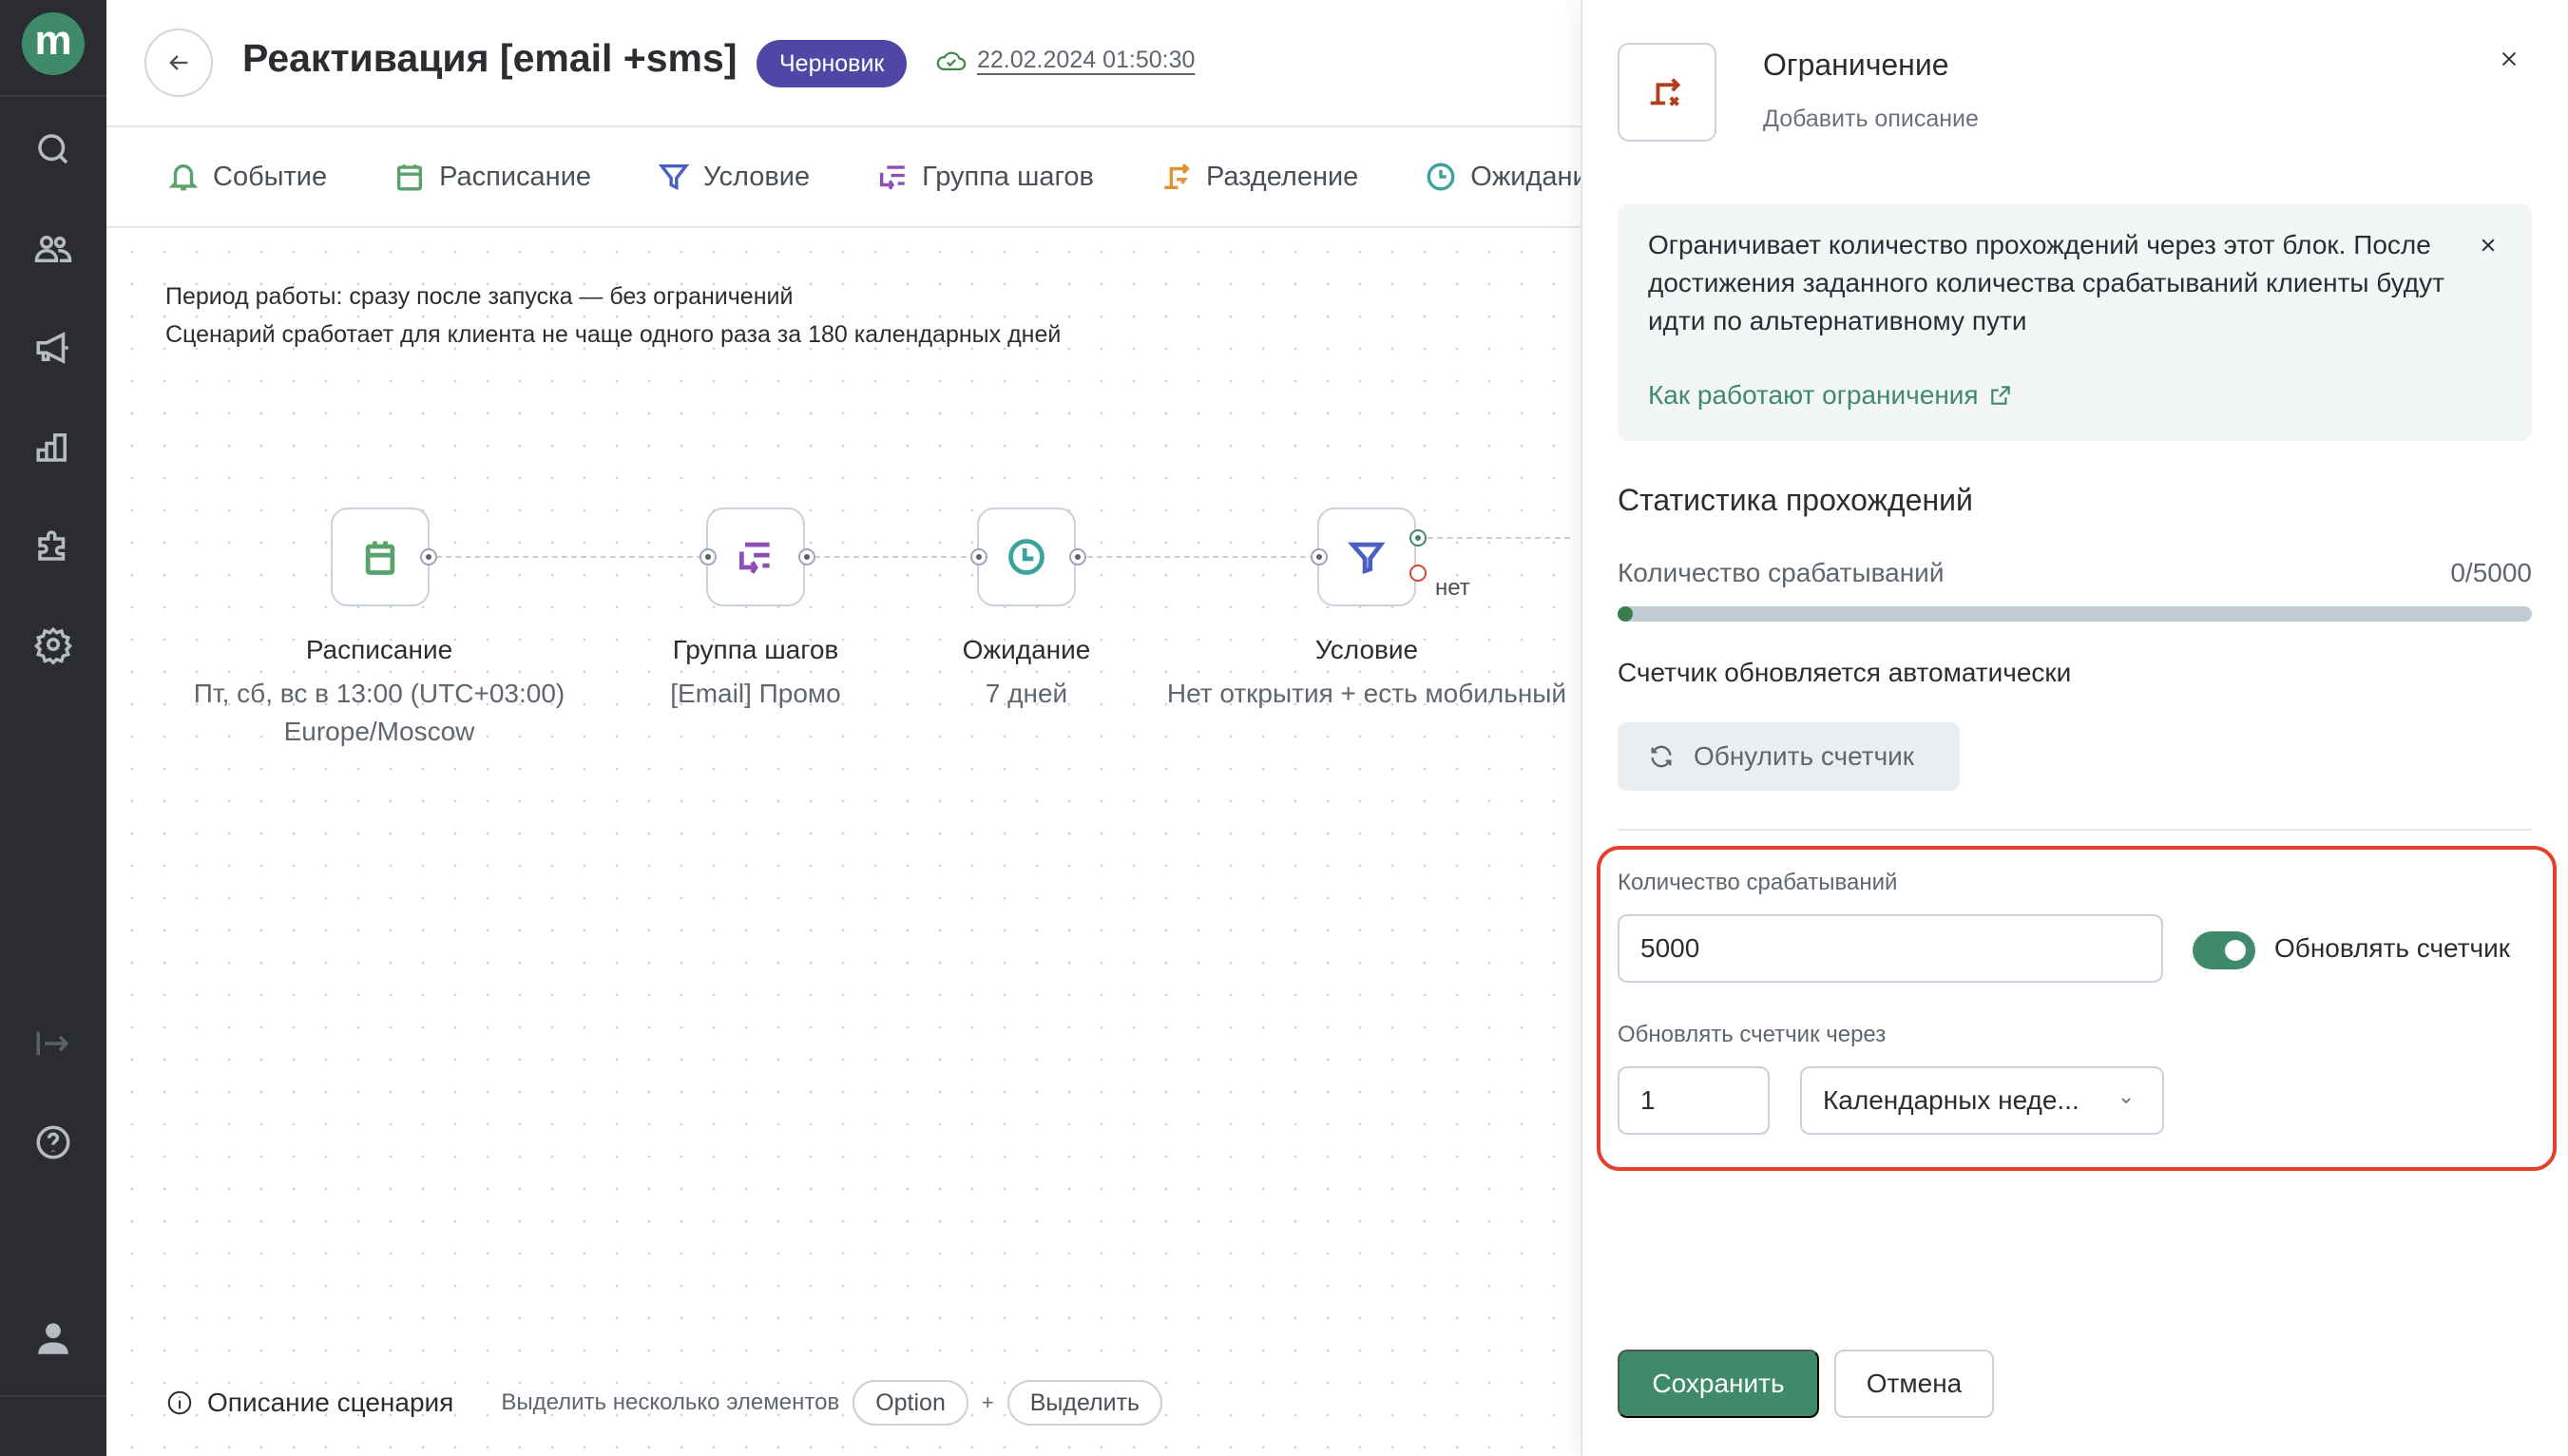 Image resolution: width=2568 pixels, height=1456 pixels. What do you see at coordinates (1871, 119) in the screenshot?
I see `add-description: Добавить описание` at bounding box center [1871, 119].